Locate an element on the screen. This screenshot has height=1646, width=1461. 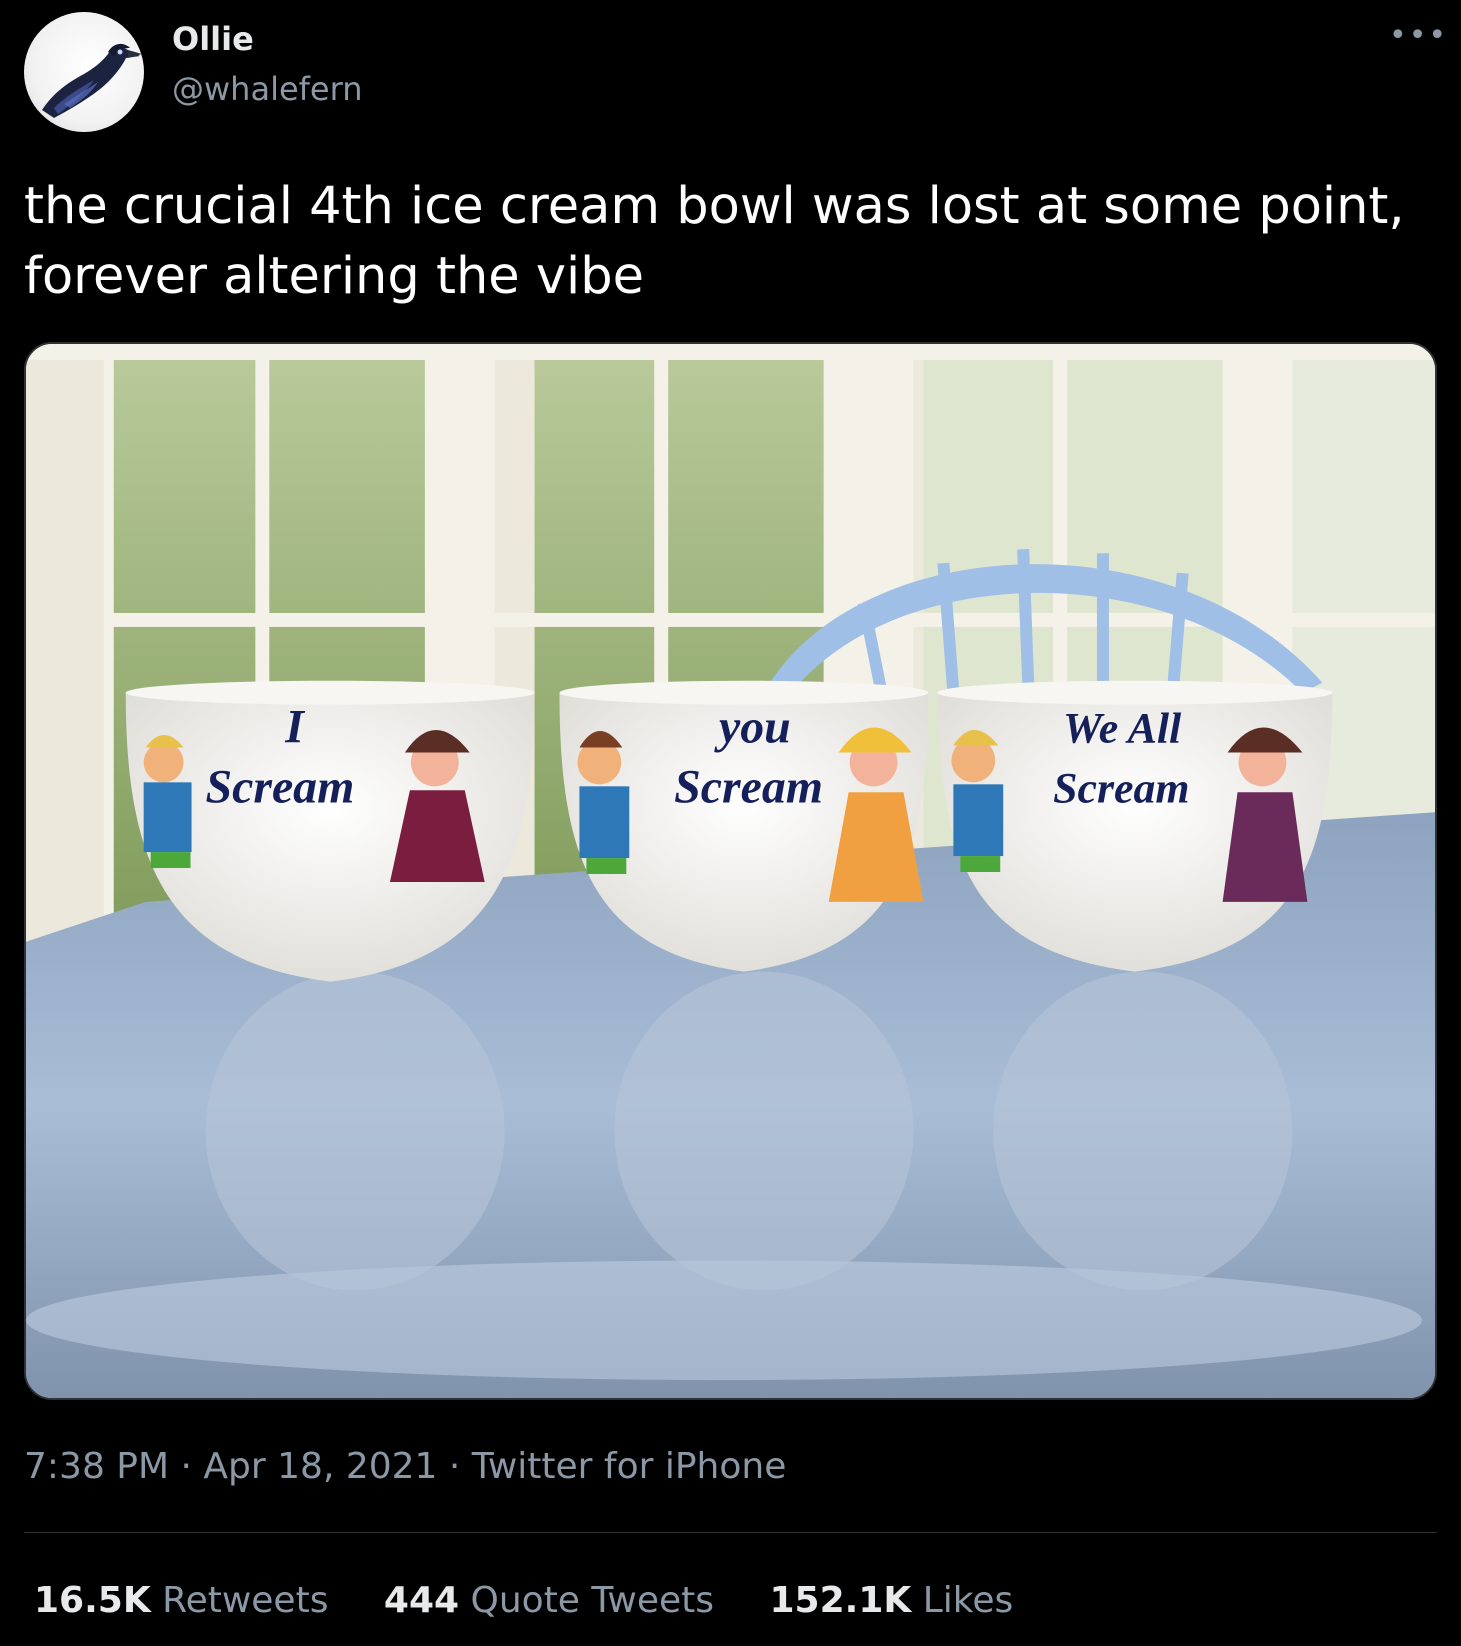
quote-tweets-stat: 444 Quote Tweets is located at coordinates (549, 1600).